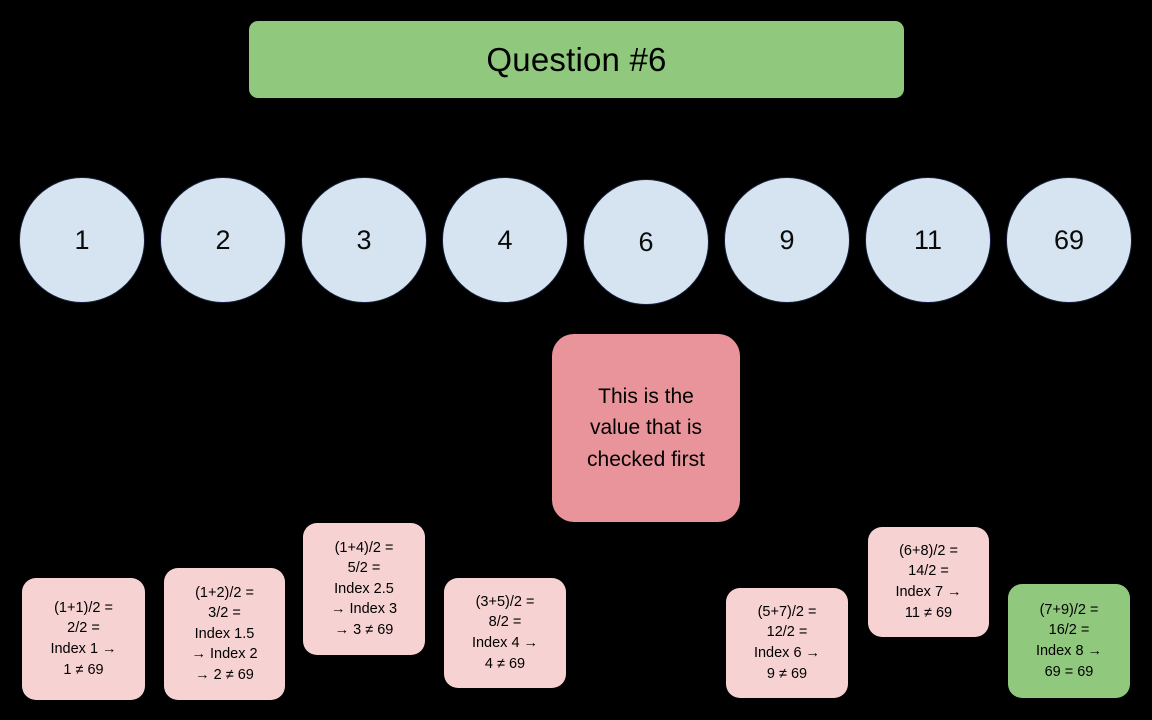 The height and width of the screenshot is (720, 1152). I want to click on step-box-4: (3+5)/2 = 8/2 = Index 4 → 4 ≠ 69, so click(505, 633).